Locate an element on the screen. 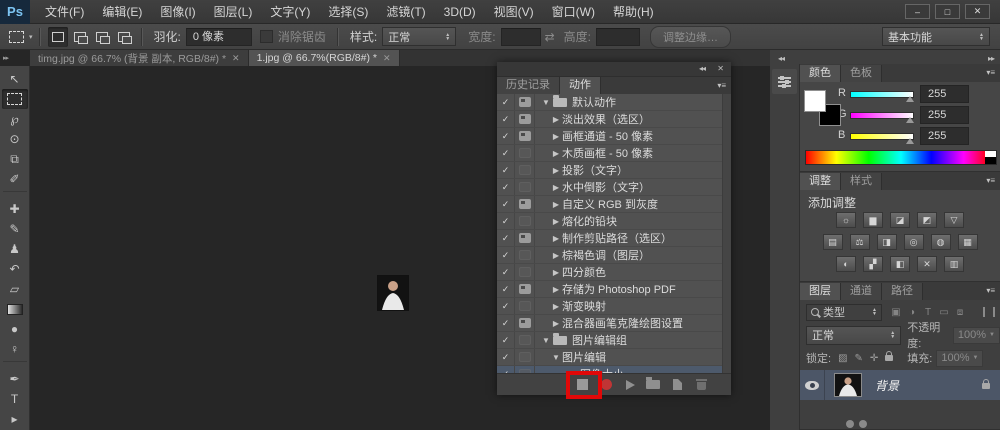 This screenshot has height=430, width=1000. color-balance-icon: ⚖ is located at coordinates (859, 242).